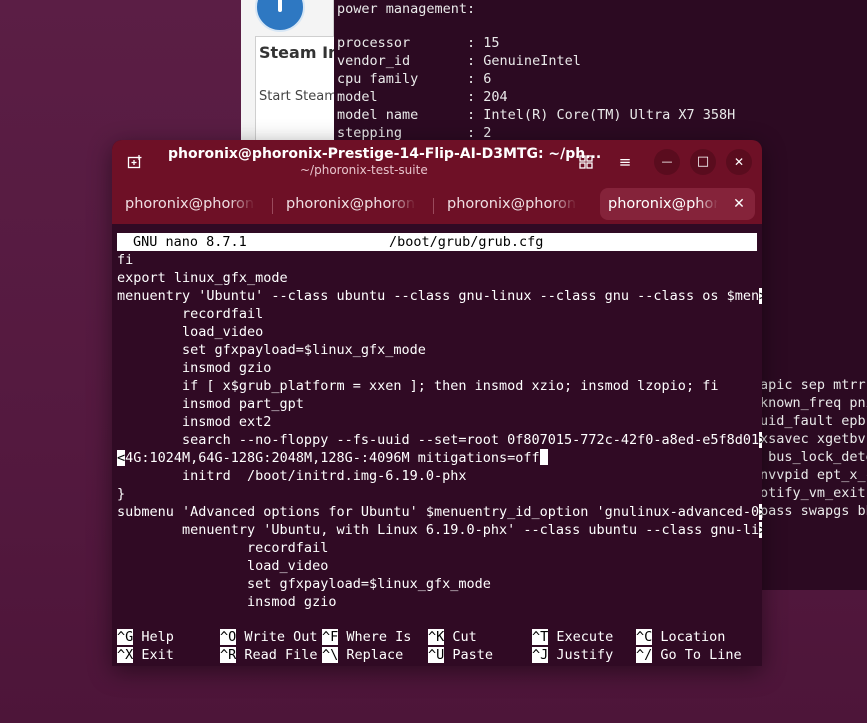 This screenshot has height=723, width=867. What do you see at coordinates (459, 61) in the screenshot?
I see `bg-line: vendor_id : GenuineIntel` at bounding box center [459, 61].